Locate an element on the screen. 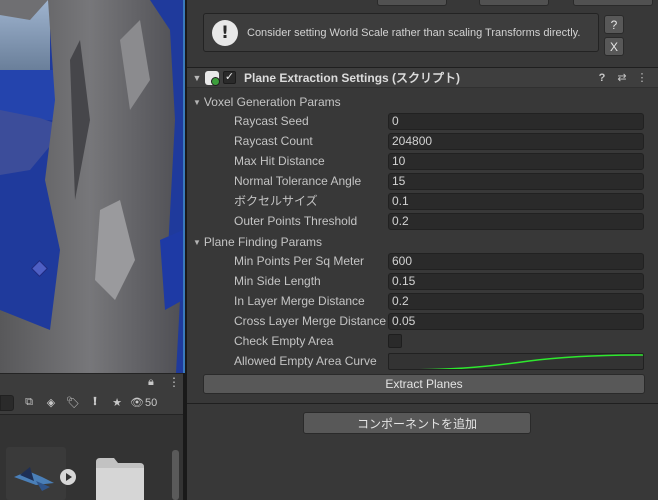  search-by-type-icon: ⧉ is located at coordinates (29, 403).